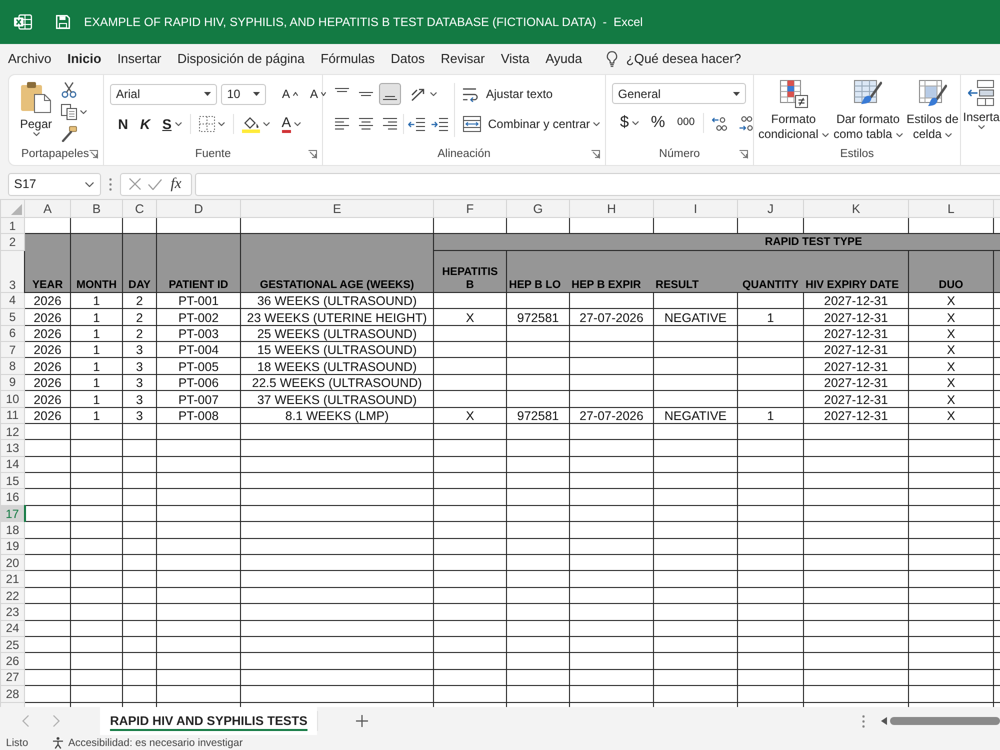 This screenshot has width=1000, height=750. What do you see at coordinates (462, 59) in the screenshot?
I see `ribbon-tab: Revisar` at bounding box center [462, 59].